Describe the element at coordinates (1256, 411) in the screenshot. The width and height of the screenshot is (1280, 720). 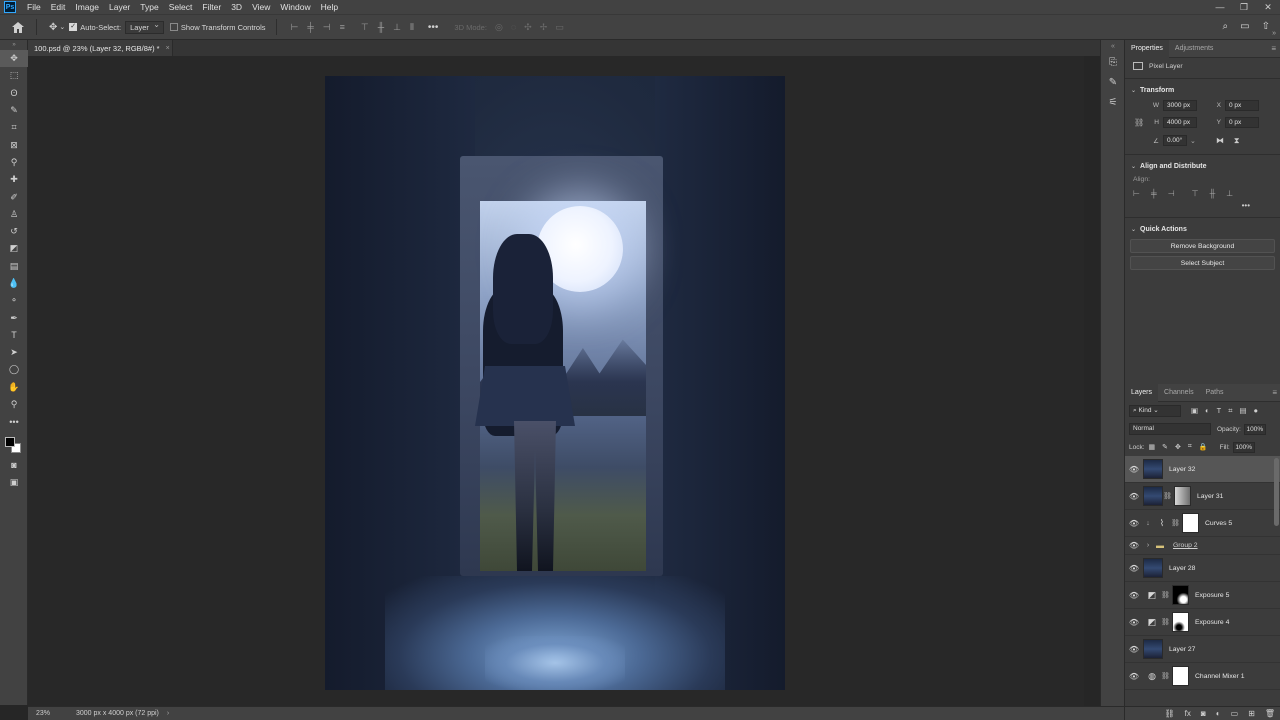
I see `filter-toggle-icon: ●` at that location.